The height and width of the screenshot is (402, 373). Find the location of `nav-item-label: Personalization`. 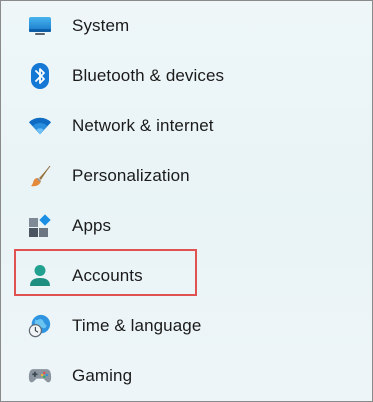

nav-item-label: Personalization is located at coordinates (131, 175).